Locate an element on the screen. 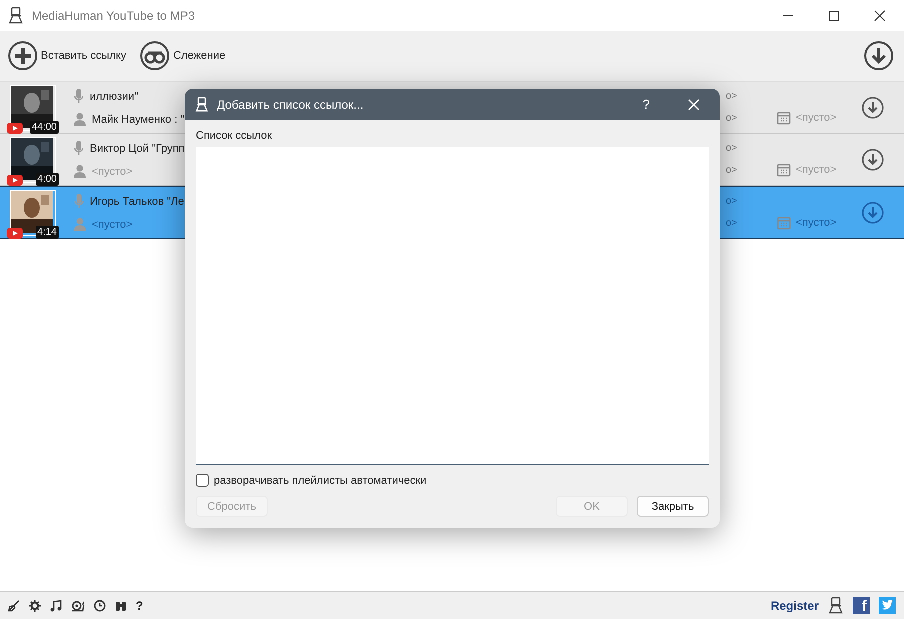  duration-label: 44:00 is located at coordinates (44, 127).